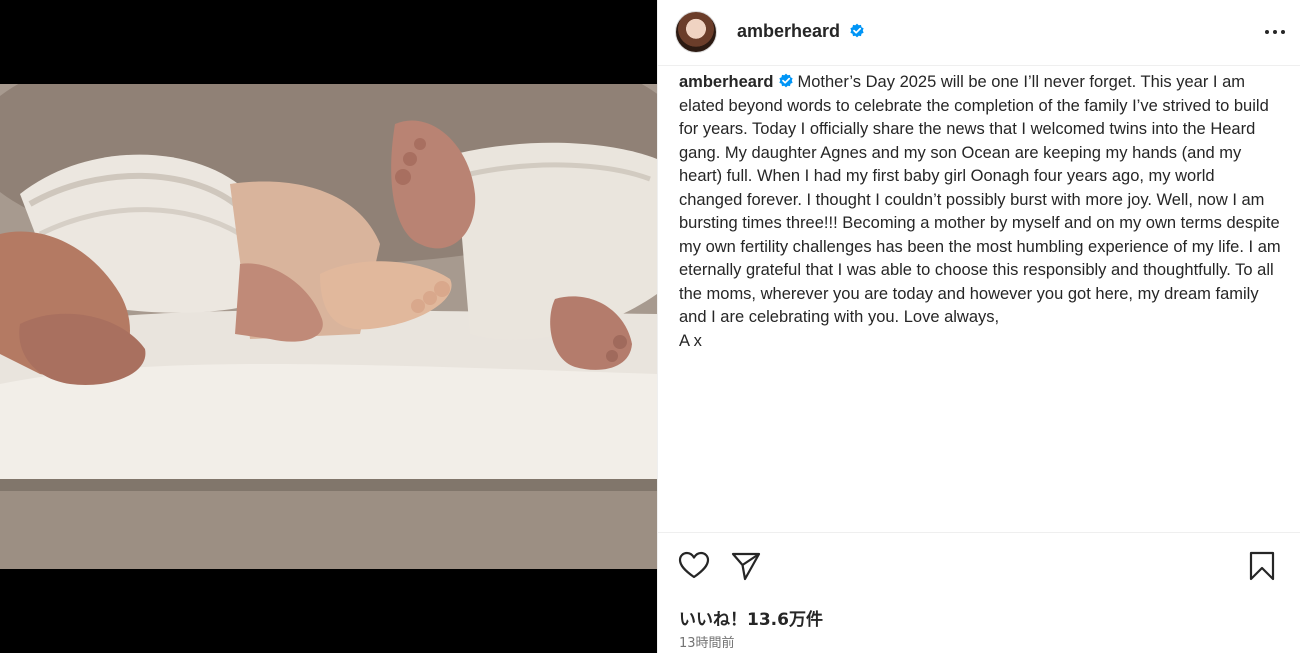 This screenshot has width=1300, height=653. Describe the element at coordinates (726, 82) in the screenshot. I see `caption-username: amberheard` at that location.